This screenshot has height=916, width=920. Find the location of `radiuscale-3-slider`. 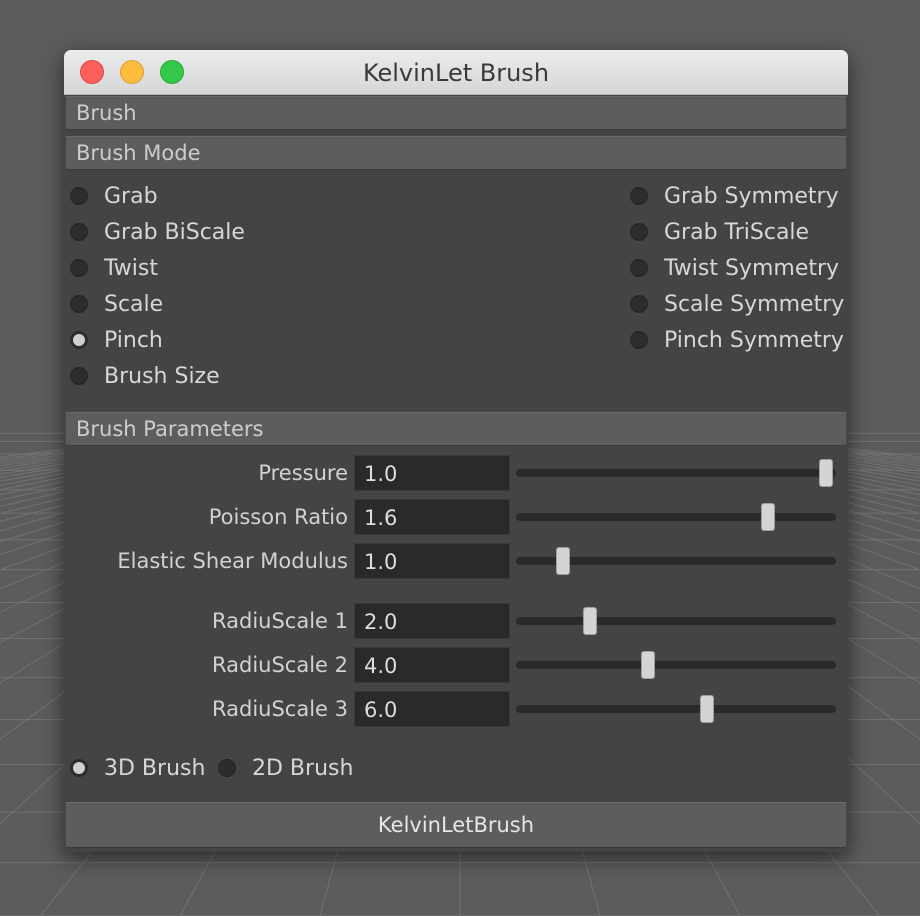

radiuscale-3-slider is located at coordinates (676, 709).